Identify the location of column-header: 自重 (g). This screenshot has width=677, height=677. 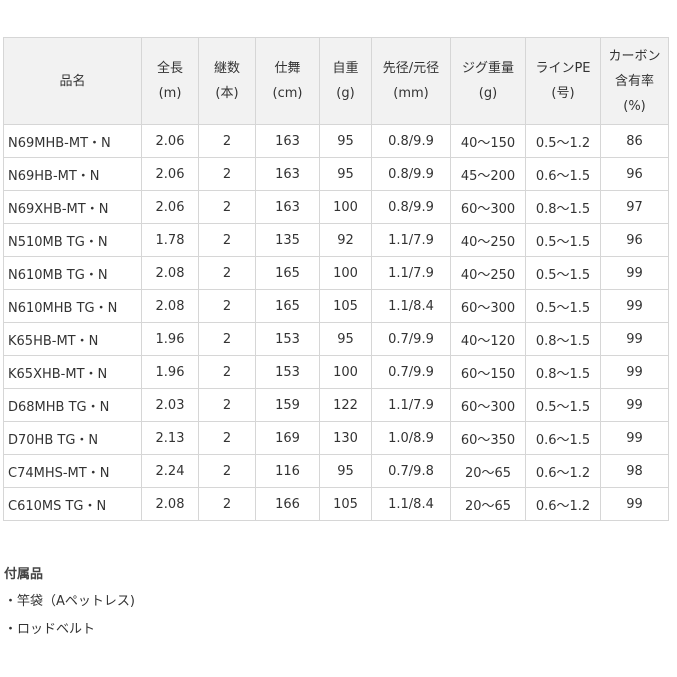
(345, 81).